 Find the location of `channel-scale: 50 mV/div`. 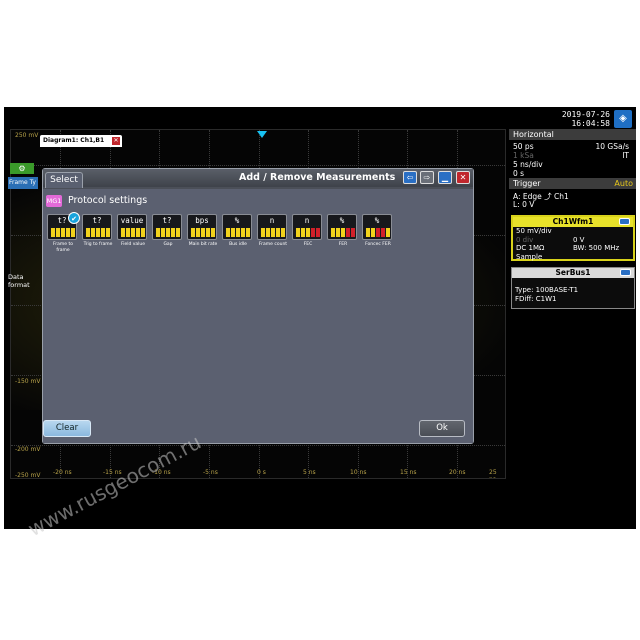

channel-scale: 50 mV/div is located at coordinates (534, 231).